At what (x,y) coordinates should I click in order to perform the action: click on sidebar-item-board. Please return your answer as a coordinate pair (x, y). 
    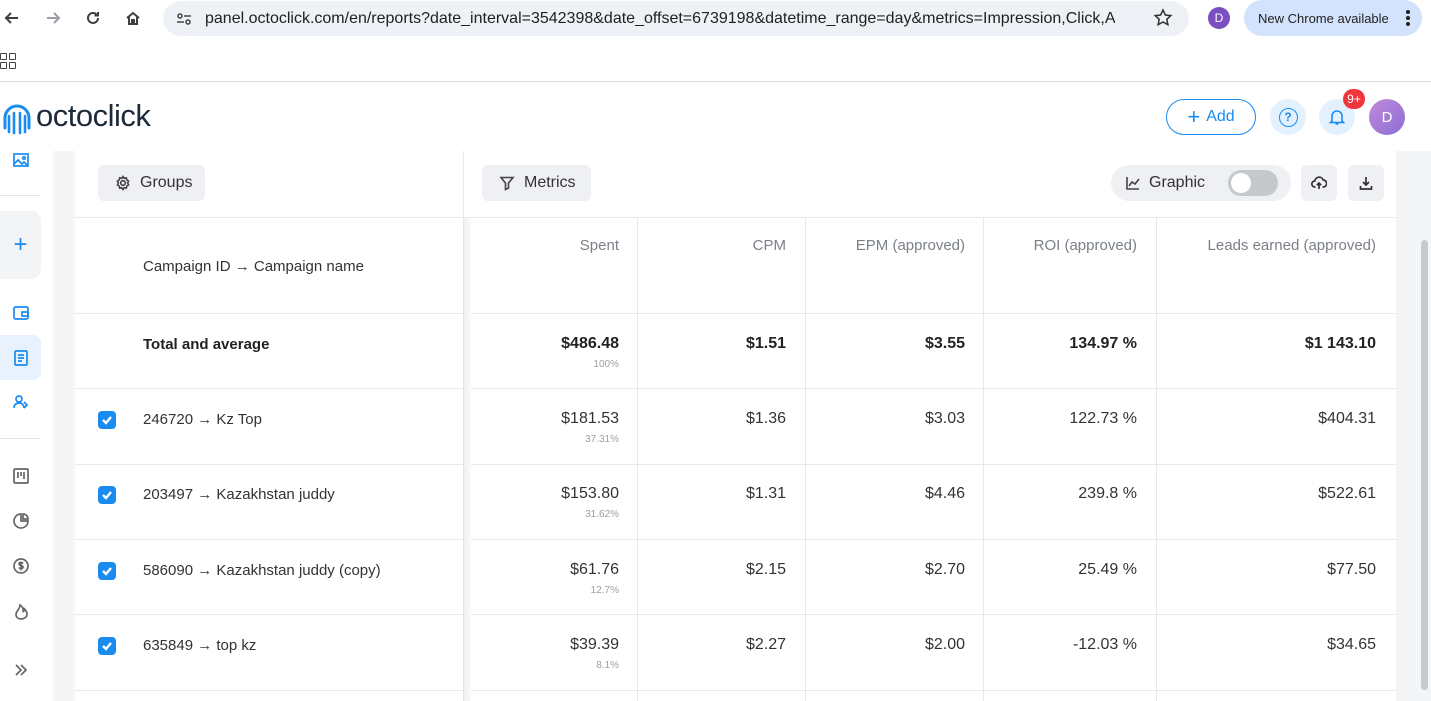
    Looking at the image, I should click on (20, 476).